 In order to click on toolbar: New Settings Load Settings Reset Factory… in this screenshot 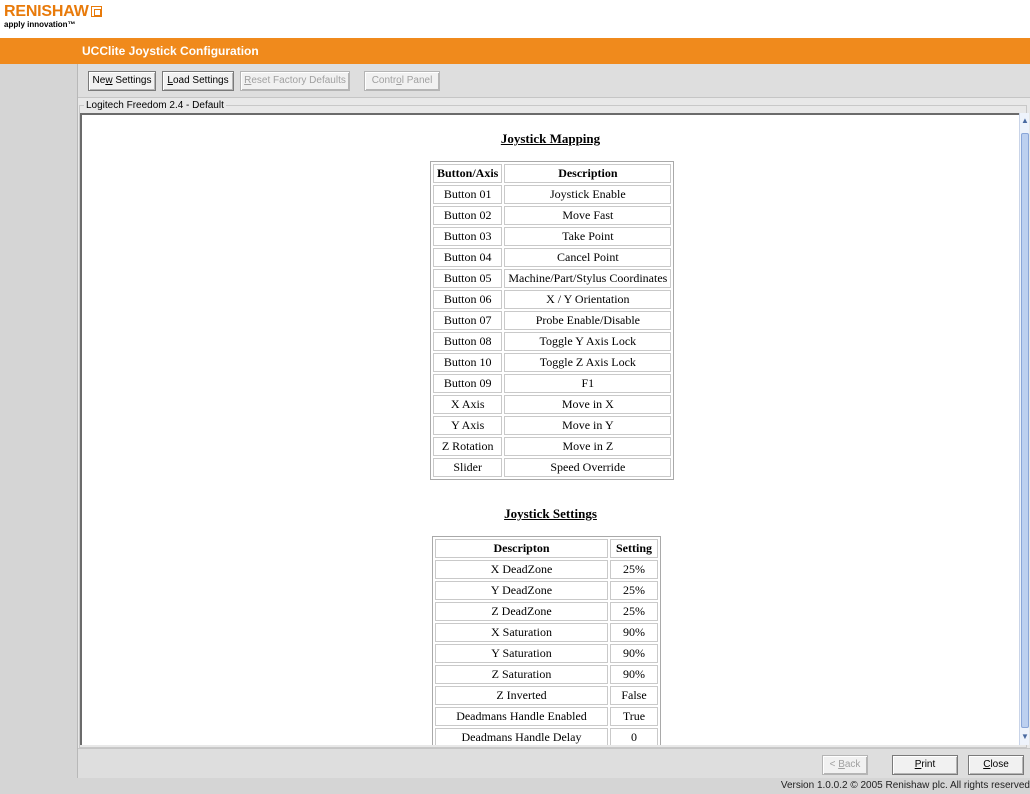, I will do `click(554, 81)`.